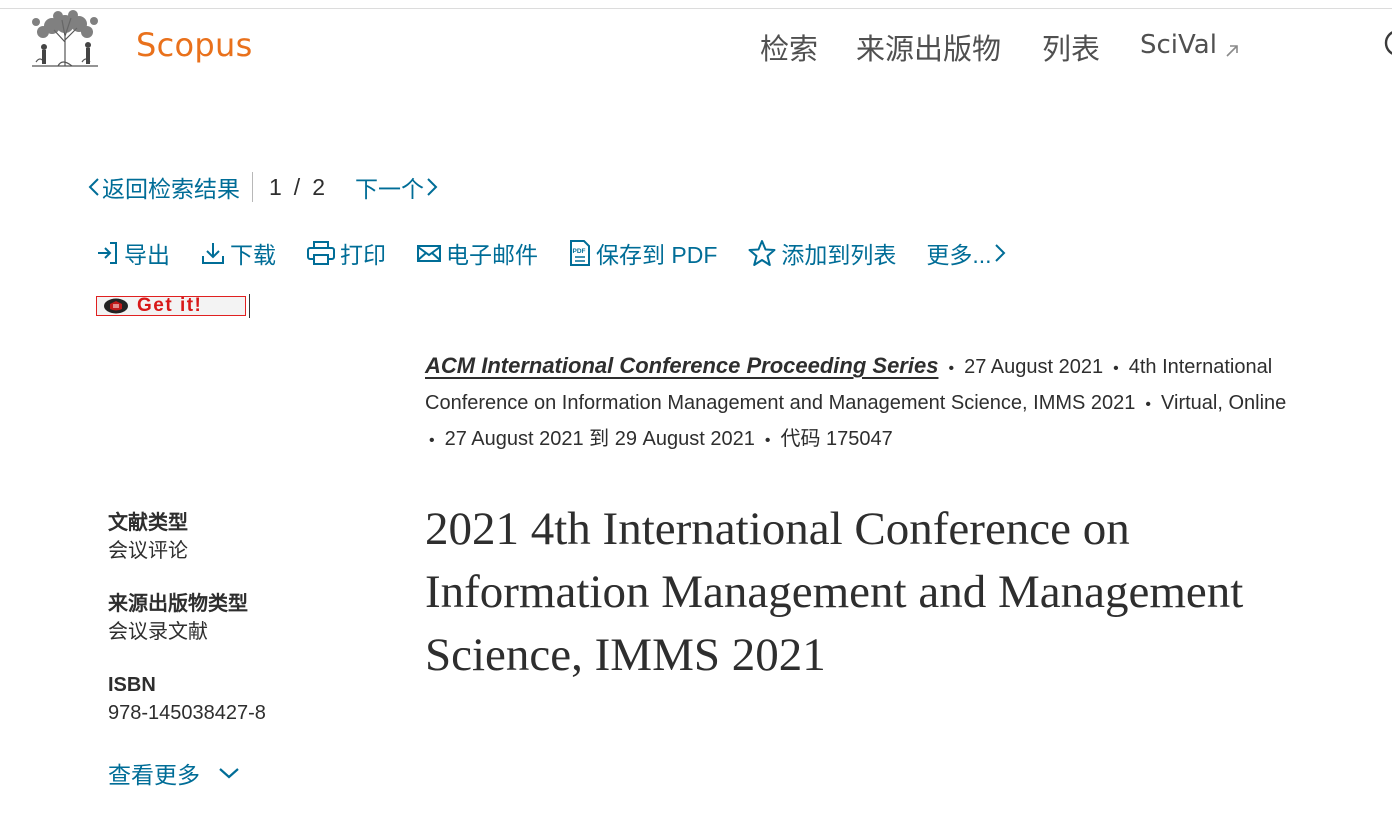  Describe the element at coordinates (836, 439) in the screenshot. I see `conference-code: 代码 175047` at that location.